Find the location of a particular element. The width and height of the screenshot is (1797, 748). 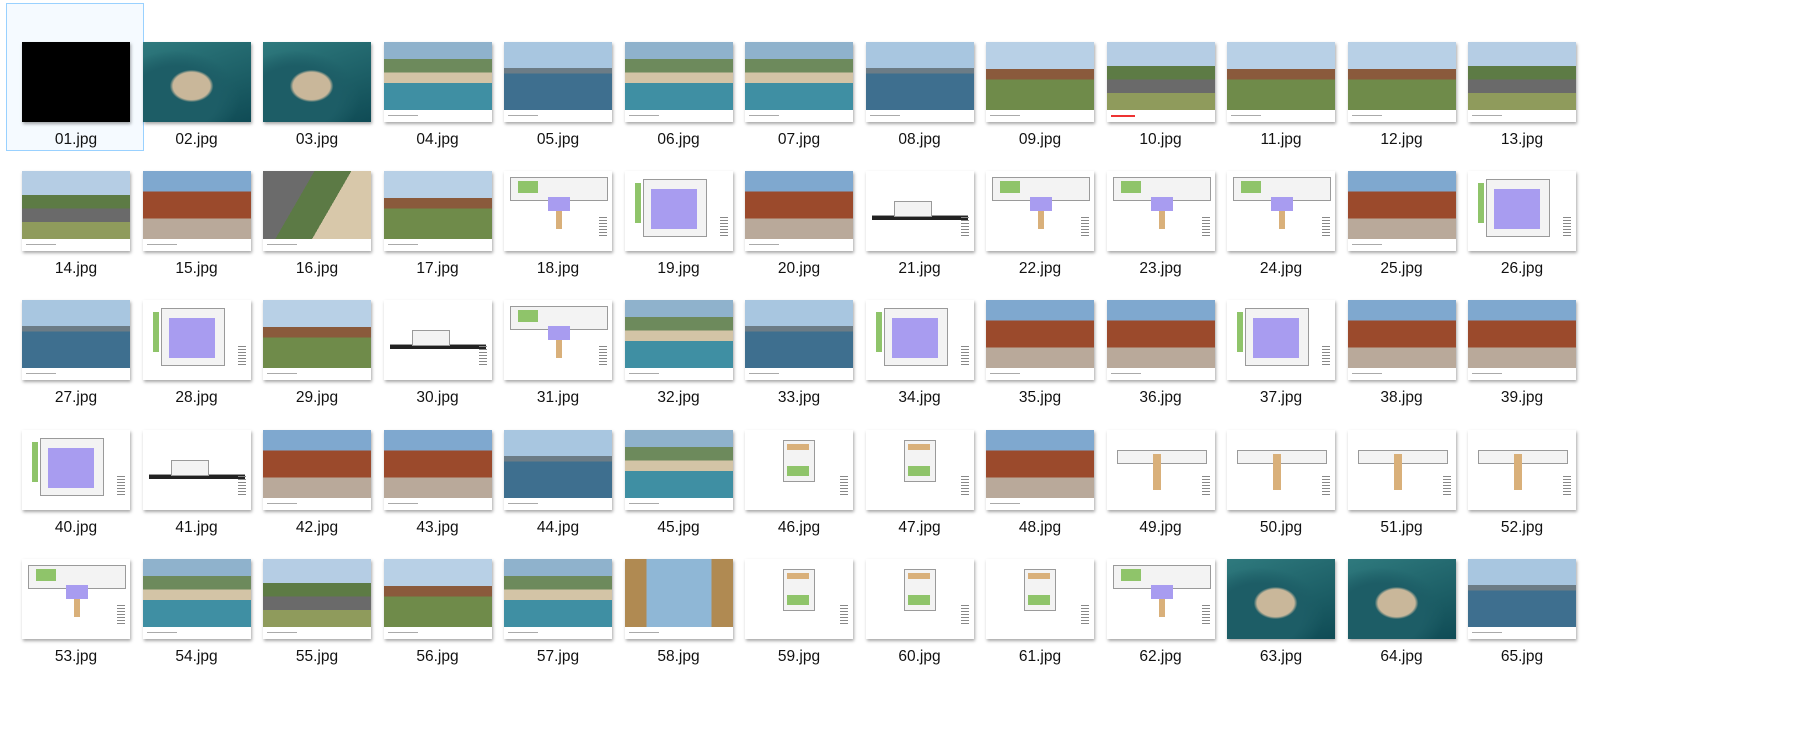

file-item: 50.jpg is located at coordinates (1280, 465).